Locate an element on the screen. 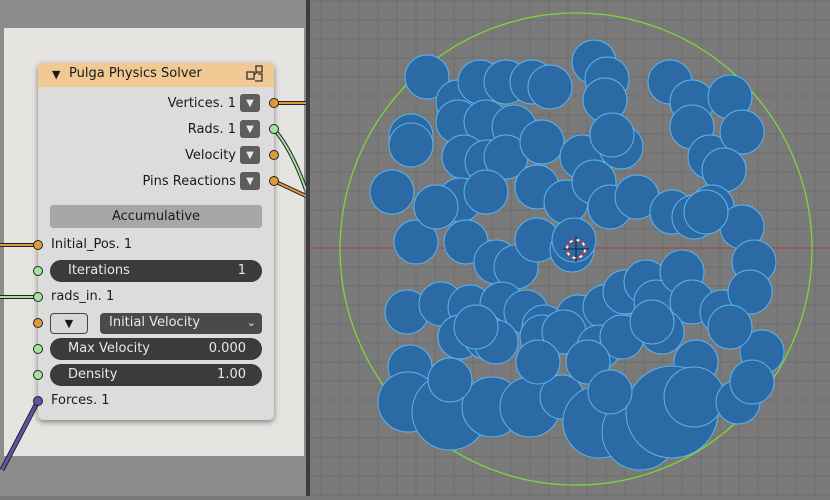 The height and width of the screenshot is (500, 830). output-pins-reactions: Pins Reactions ▼ is located at coordinates (201, 181).